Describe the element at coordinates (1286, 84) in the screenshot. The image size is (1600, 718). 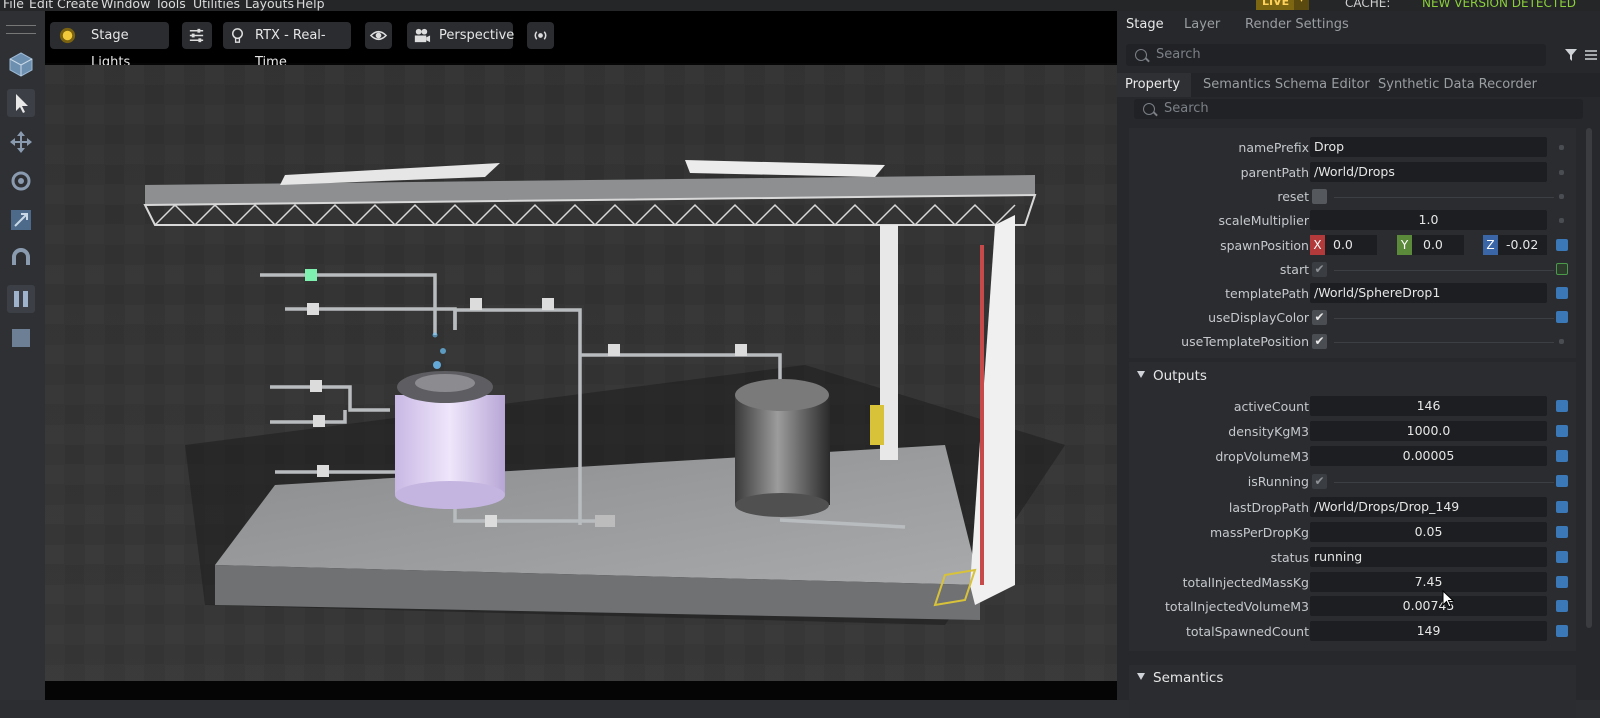
I see `tab-semantics-schema-editor: Semantics Schema Editor` at that location.